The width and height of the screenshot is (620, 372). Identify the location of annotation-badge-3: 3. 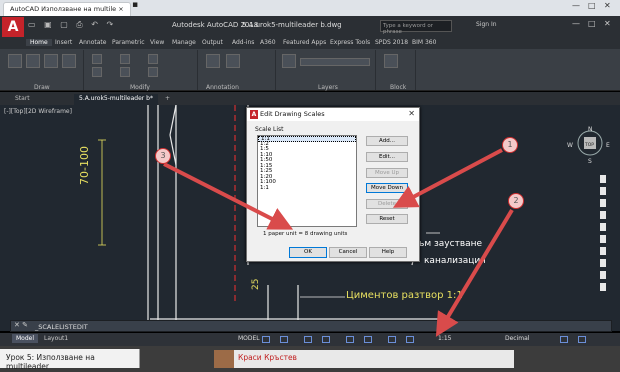
(163, 156).